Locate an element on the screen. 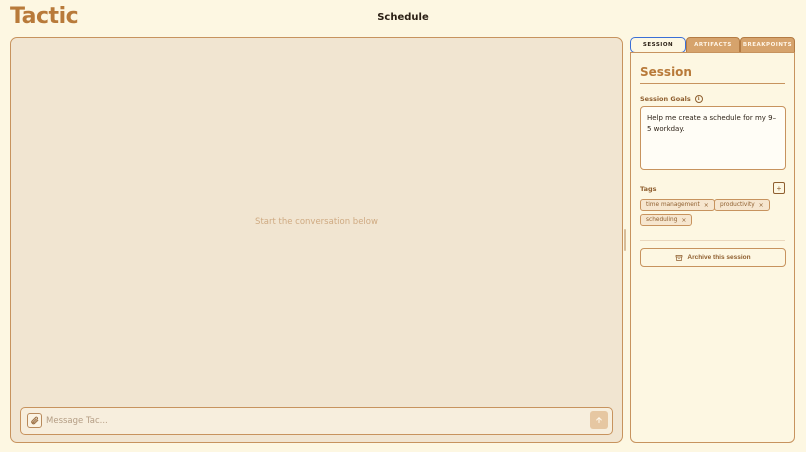  side-panel-tabs: SESSION ARTIFACTS BREAKPOINTS is located at coordinates (712, 45).